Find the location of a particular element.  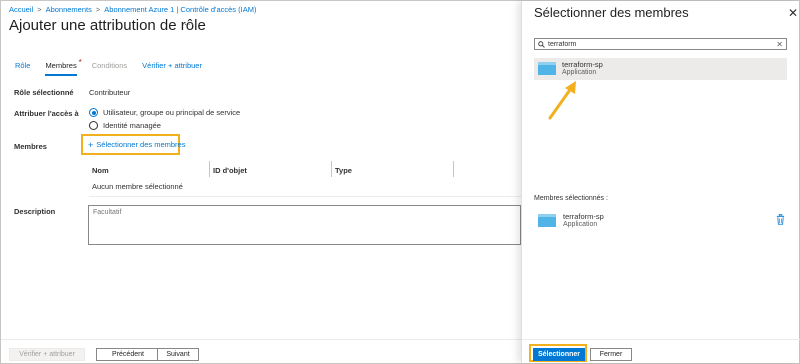

members-grid-header: Nom ID d'objet Type is located at coordinates (305, 170).